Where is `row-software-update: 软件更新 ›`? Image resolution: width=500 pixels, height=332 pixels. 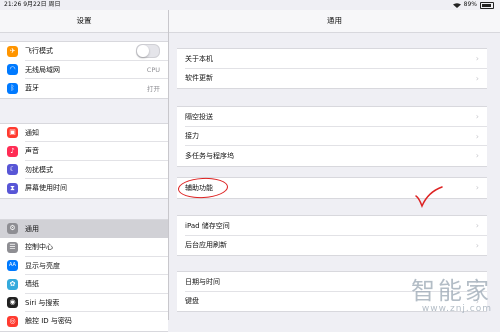
row-software-update: 软件更新 › is located at coordinates (332, 79).